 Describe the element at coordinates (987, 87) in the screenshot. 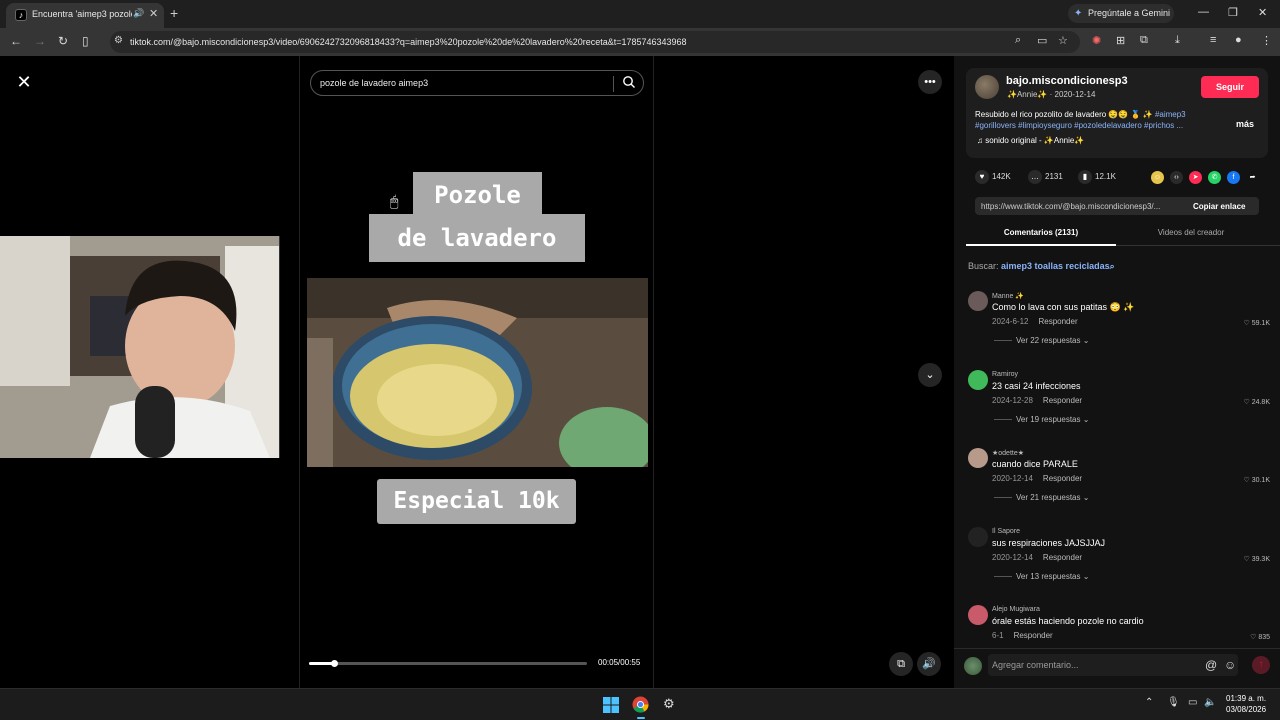

I see `creator-avatar` at that location.